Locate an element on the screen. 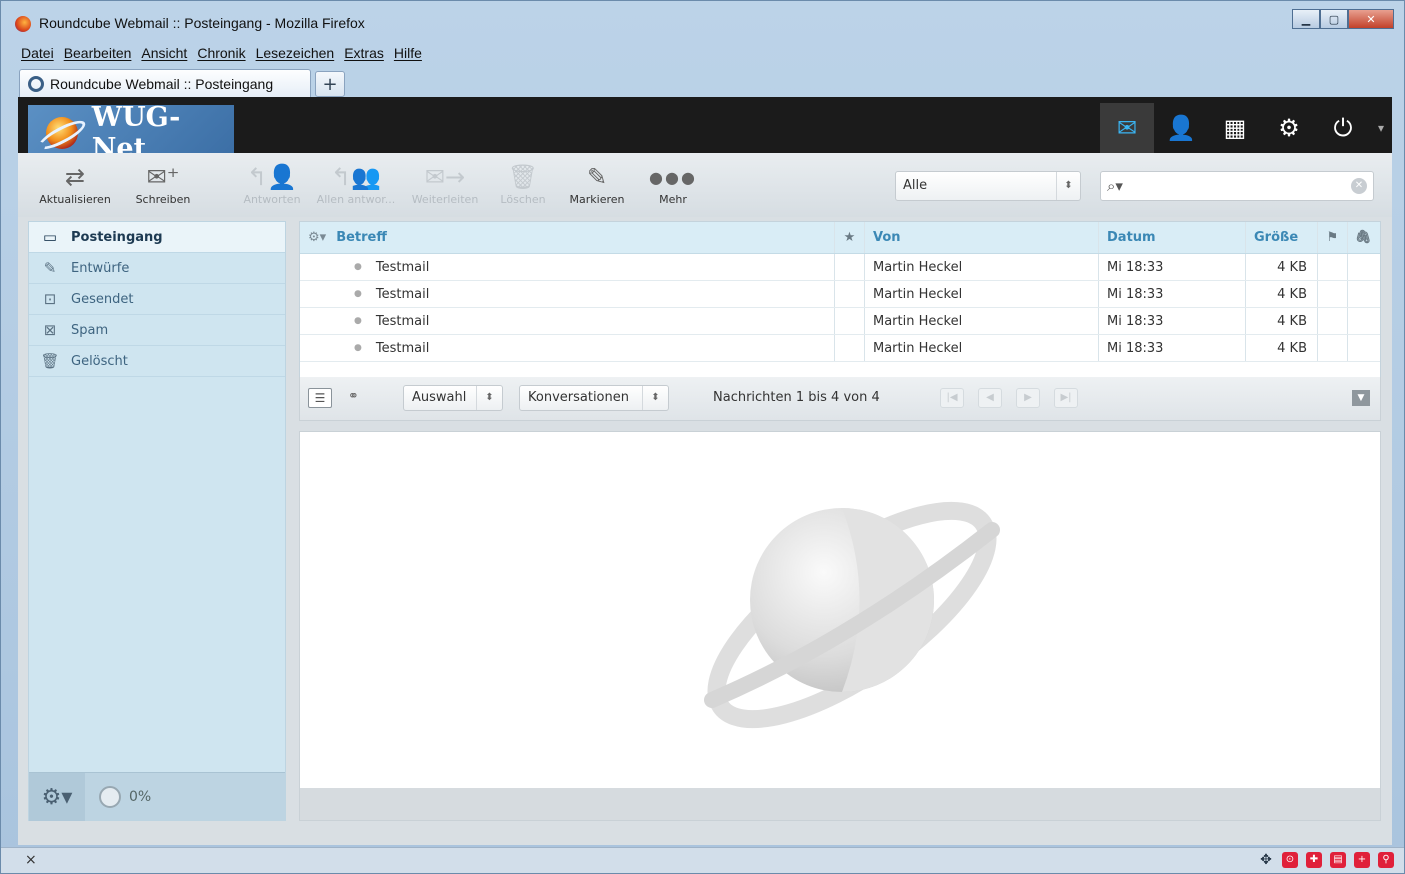 This screenshot has height=874, width=1405. list-options-button: ☰ is located at coordinates (320, 398).